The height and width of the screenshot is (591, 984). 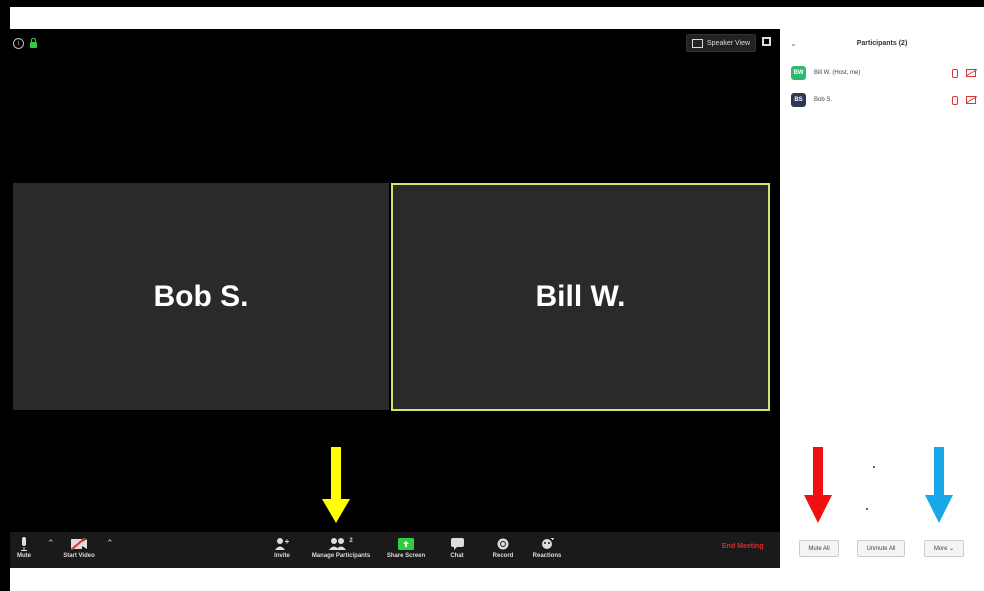 I want to click on reactions-label: Reactions, so click(x=547, y=556).